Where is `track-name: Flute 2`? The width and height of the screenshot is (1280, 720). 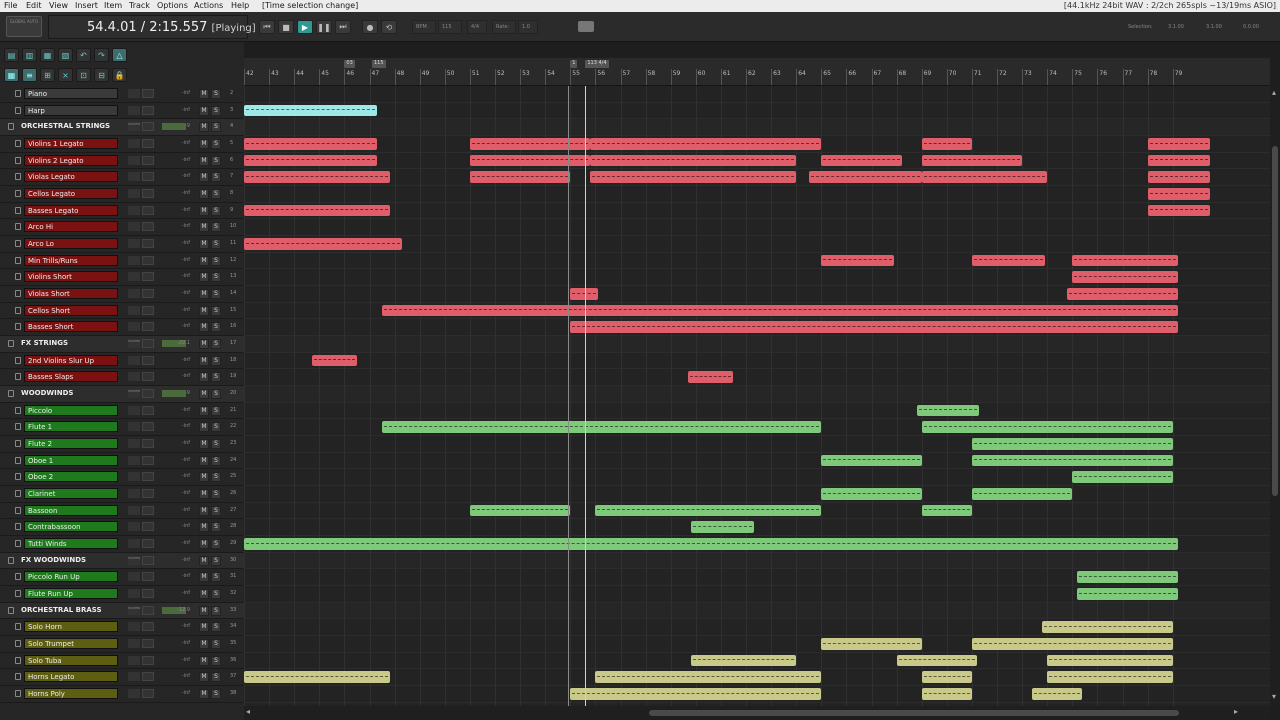
track-name: Flute 2 is located at coordinates (71, 444).